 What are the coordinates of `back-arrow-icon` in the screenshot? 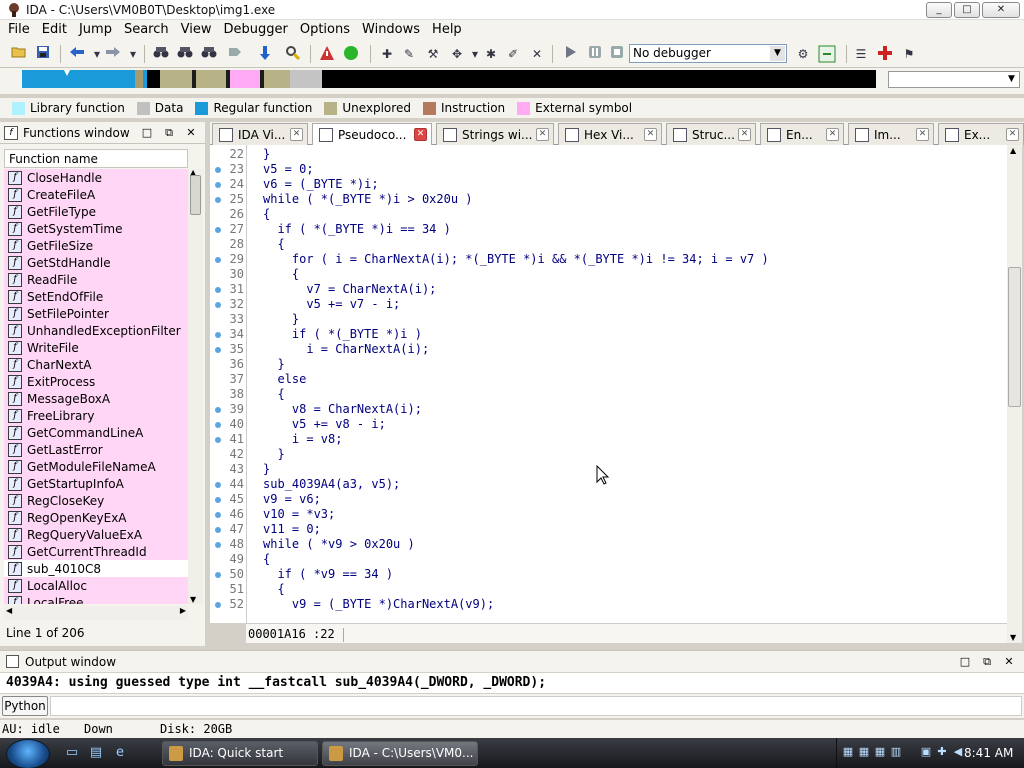 It's located at (77, 54).